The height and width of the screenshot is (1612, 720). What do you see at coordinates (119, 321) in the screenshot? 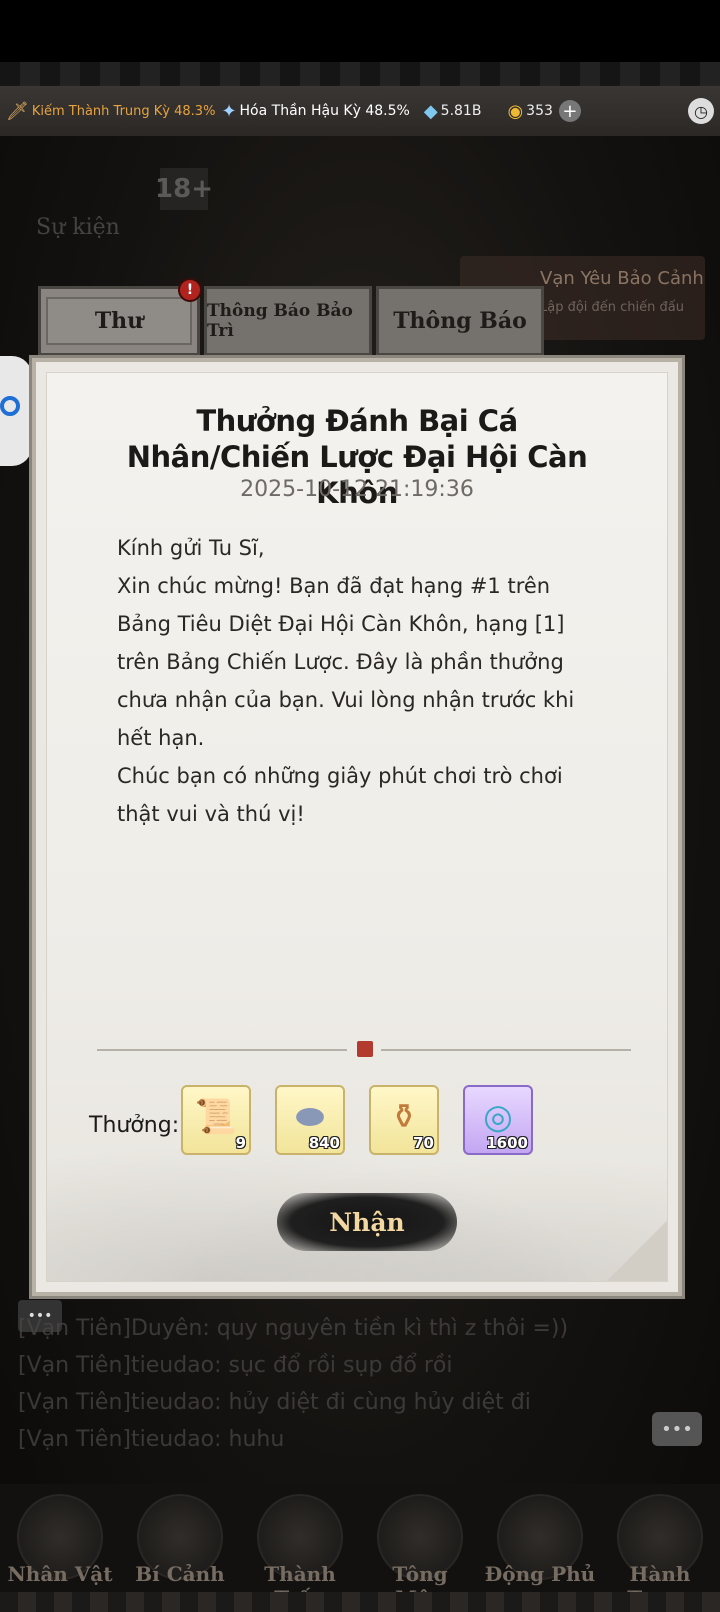
I see `tab-mail: Thư` at bounding box center [119, 321].